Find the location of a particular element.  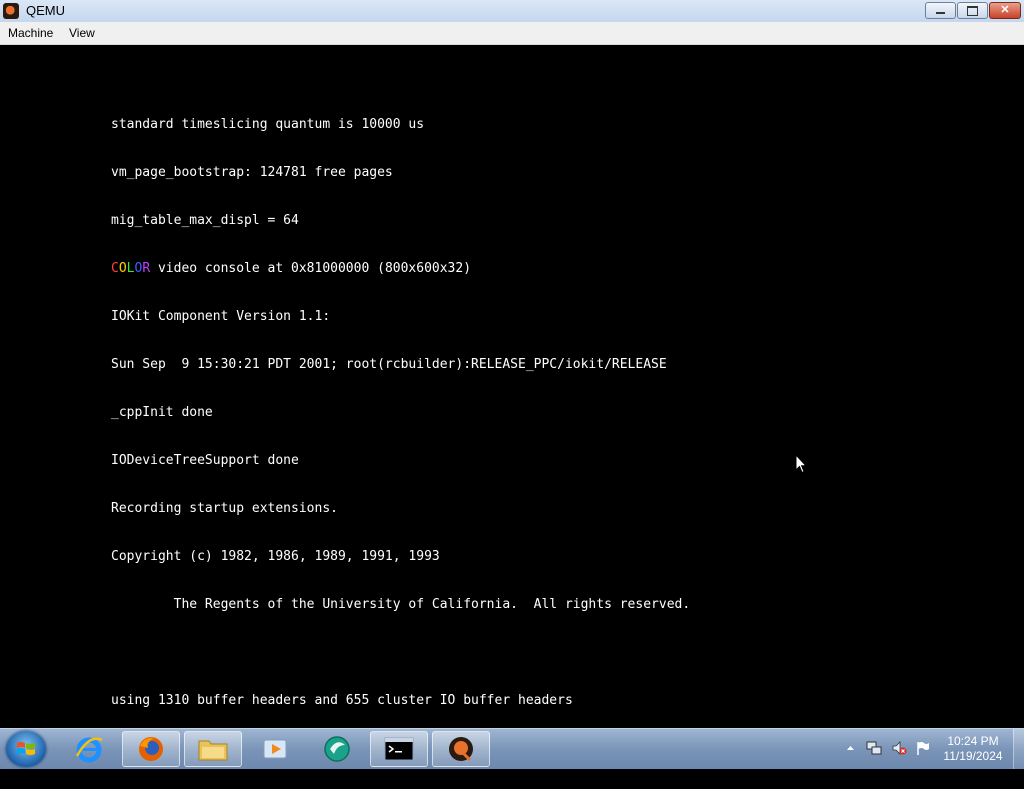

console-line: IOKit Component Version 1.1: is located at coordinates (221, 316).